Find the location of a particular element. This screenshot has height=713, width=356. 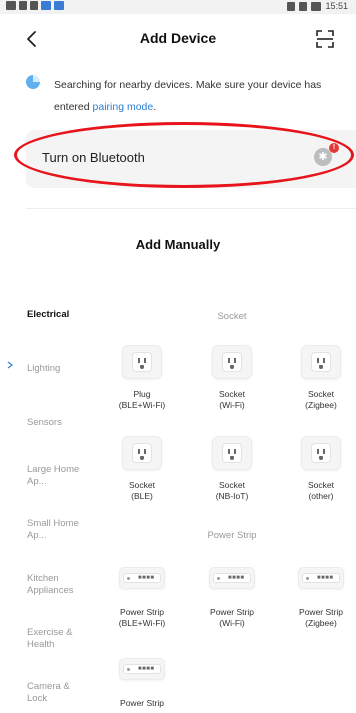

scan-icon is located at coordinates (325, 39).